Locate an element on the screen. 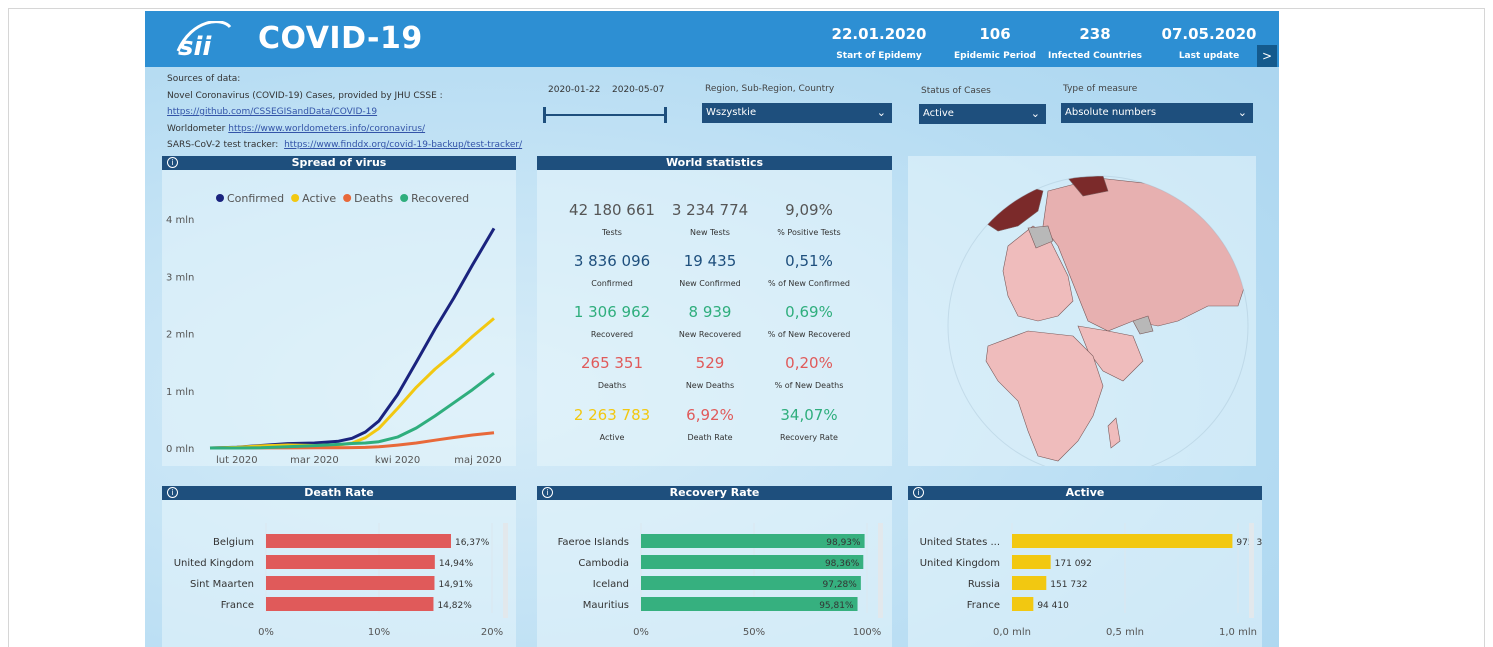  category-label: Belgium is located at coordinates (233, 542).